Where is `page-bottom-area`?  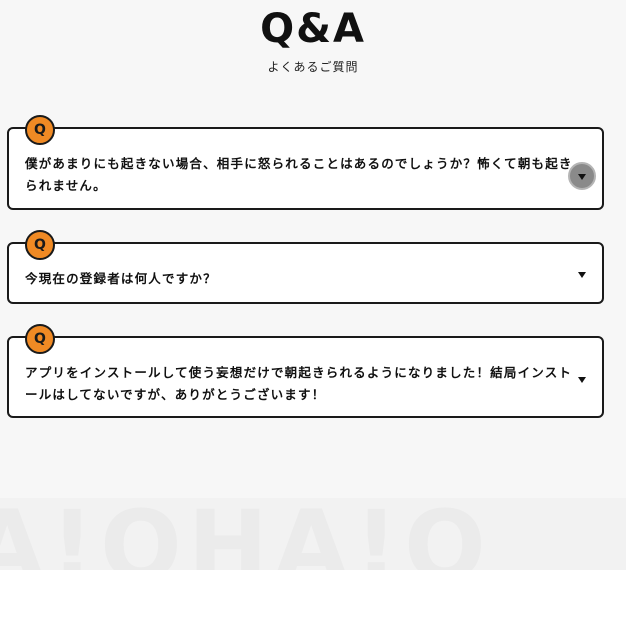
page-bottom-area is located at coordinates (313, 594).